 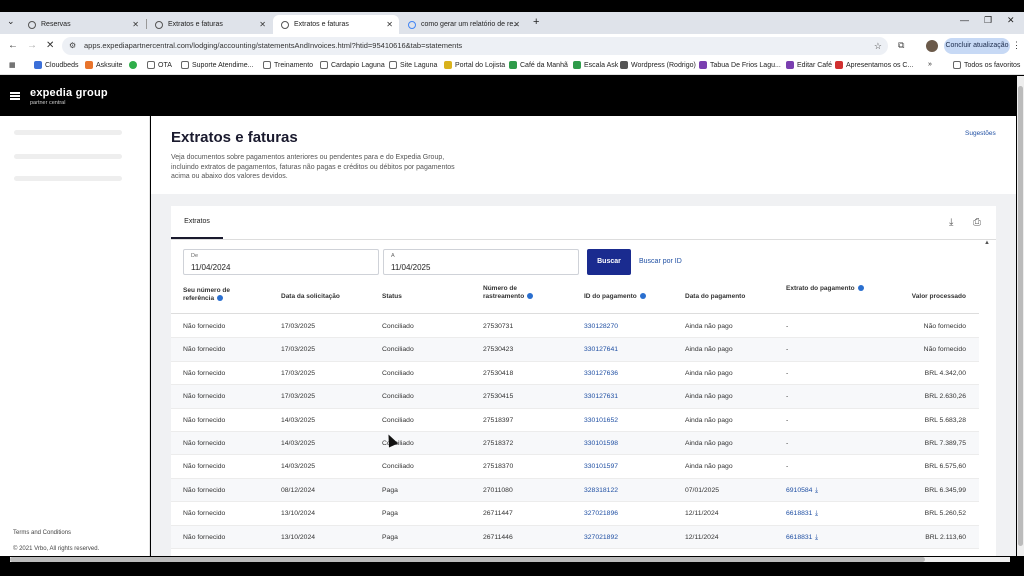 I want to click on bookmarks-overflow-icon: », so click(x=930, y=64).